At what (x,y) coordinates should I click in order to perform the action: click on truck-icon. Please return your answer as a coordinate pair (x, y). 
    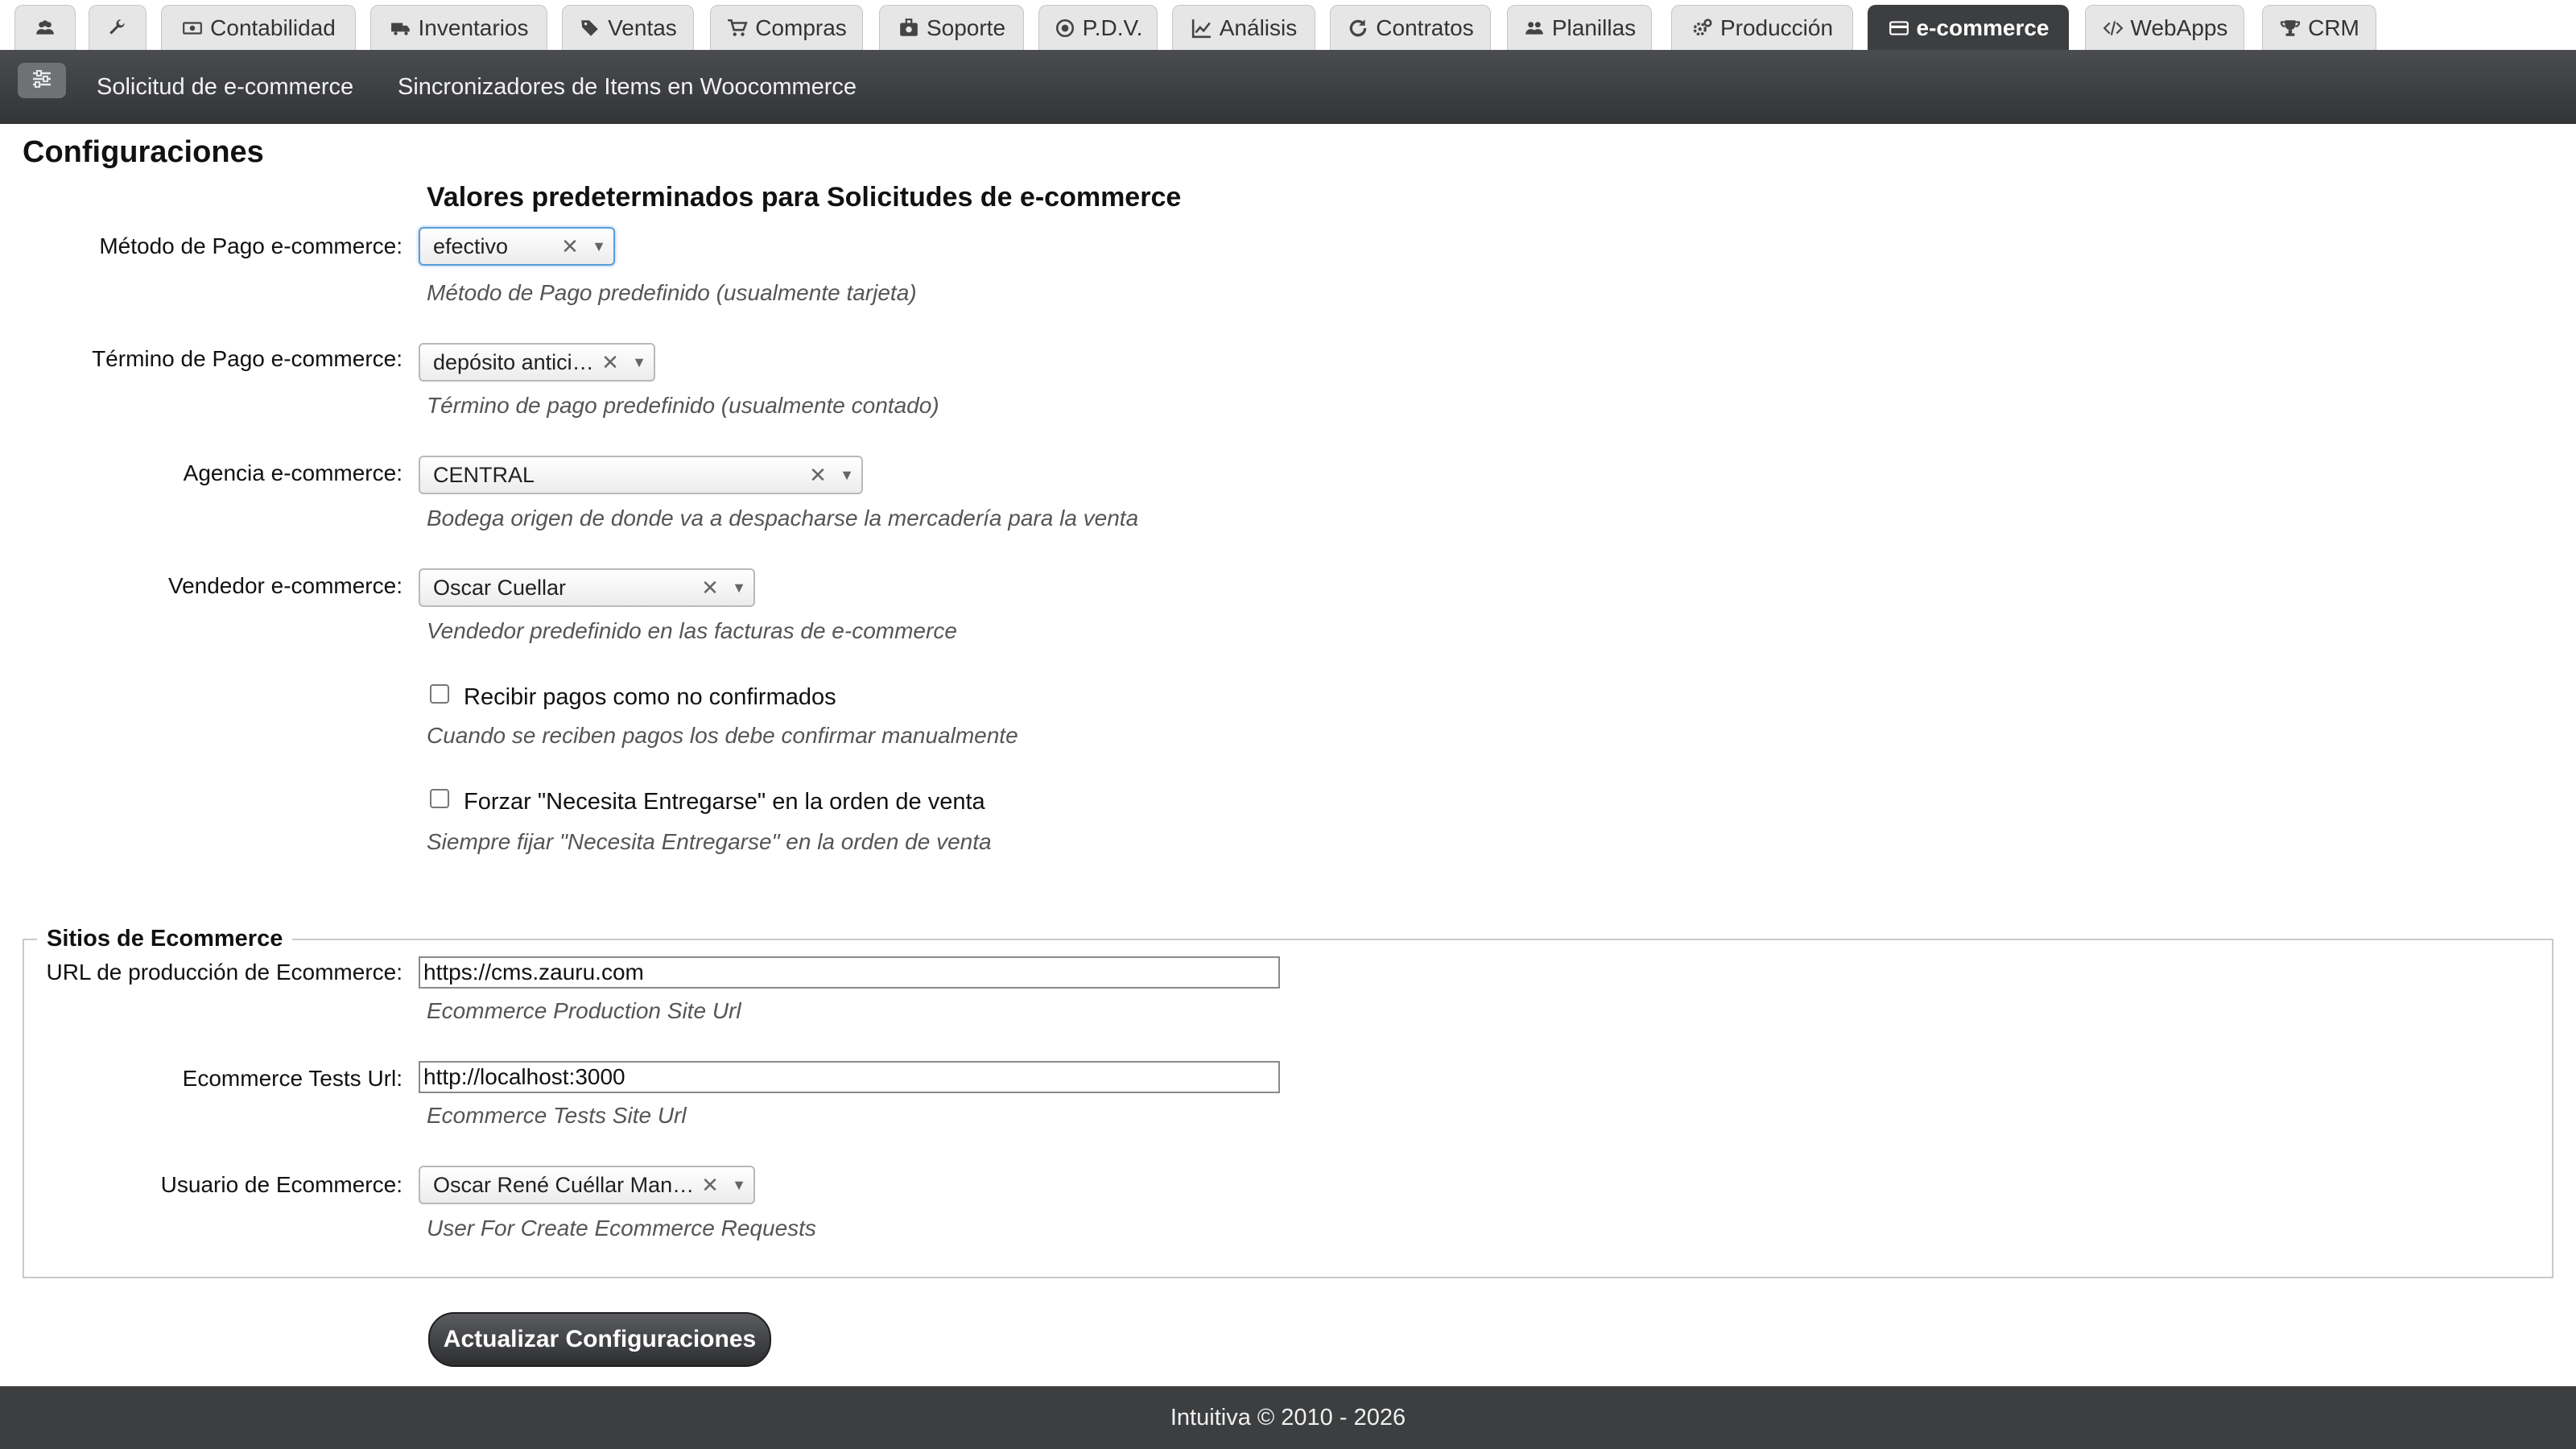
    Looking at the image, I should click on (401, 28).